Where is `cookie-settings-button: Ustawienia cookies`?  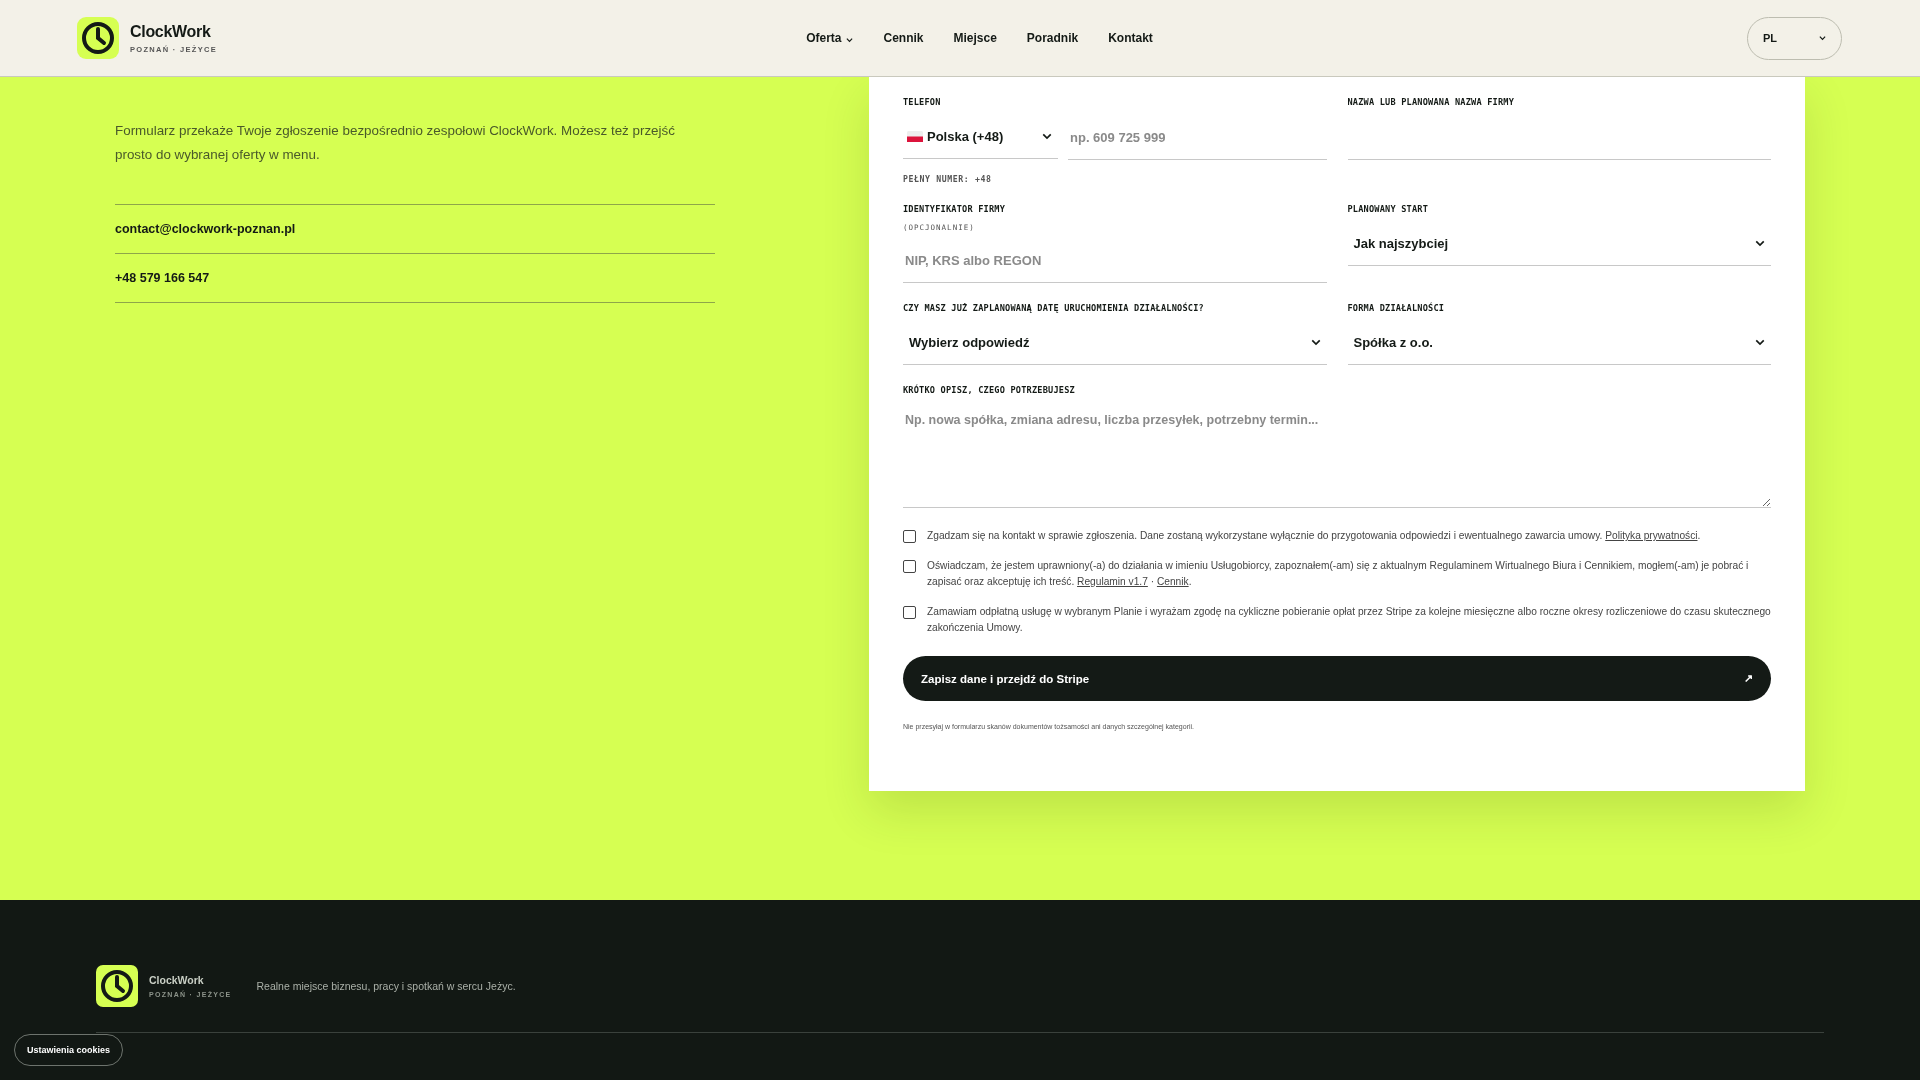 cookie-settings-button: Ustawienia cookies is located at coordinates (69, 1050).